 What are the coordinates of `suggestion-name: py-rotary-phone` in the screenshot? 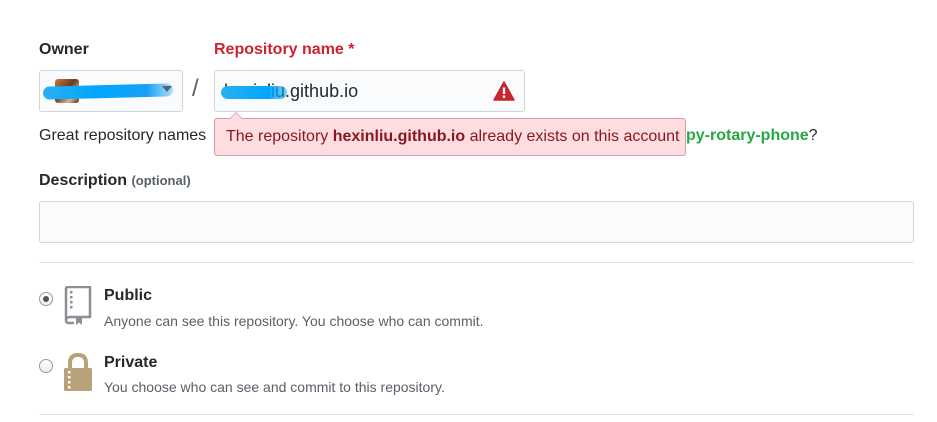 It's located at (747, 135).